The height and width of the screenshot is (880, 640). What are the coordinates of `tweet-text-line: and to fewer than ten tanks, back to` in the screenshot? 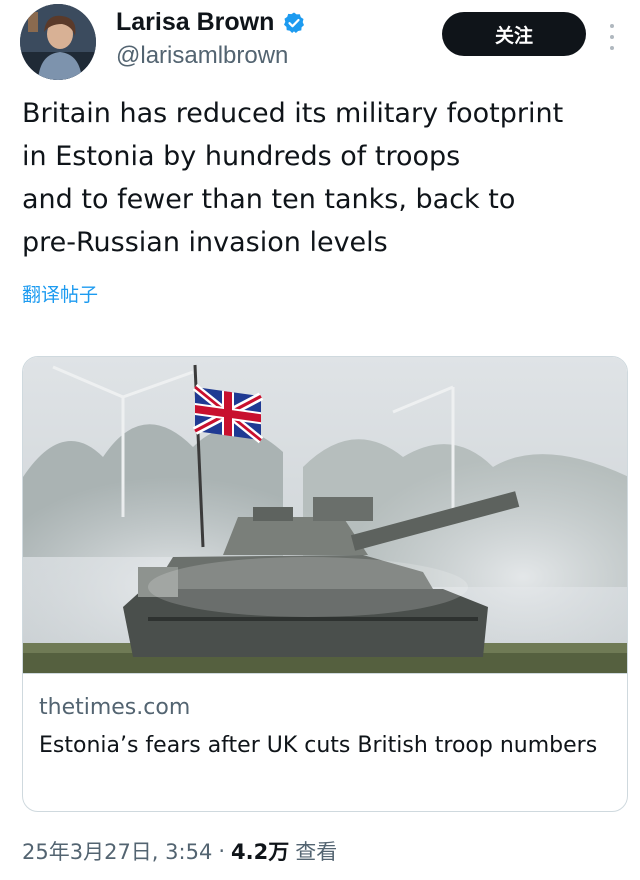 It's located at (269, 199).